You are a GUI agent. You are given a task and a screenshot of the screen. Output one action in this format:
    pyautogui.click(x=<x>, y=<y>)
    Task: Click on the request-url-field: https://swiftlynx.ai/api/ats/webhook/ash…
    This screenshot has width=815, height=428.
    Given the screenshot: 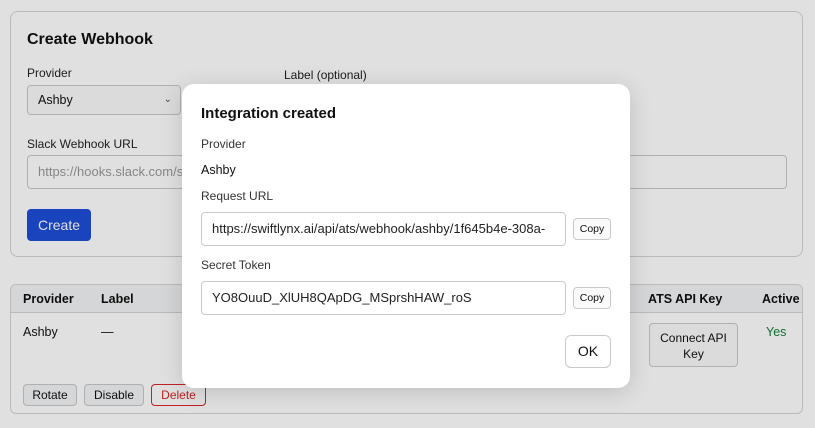 What is the action you would take?
    pyautogui.click(x=383, y=229)
    